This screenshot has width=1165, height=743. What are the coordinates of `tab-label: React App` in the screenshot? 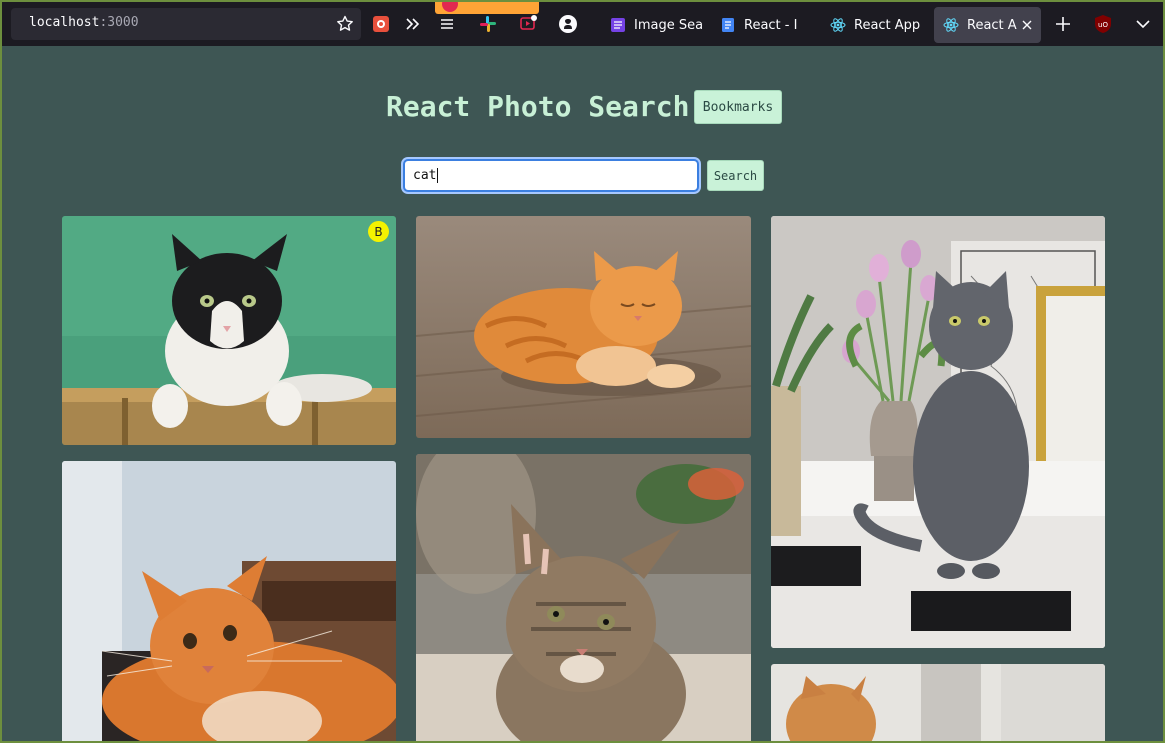 It's located at (887, 25).